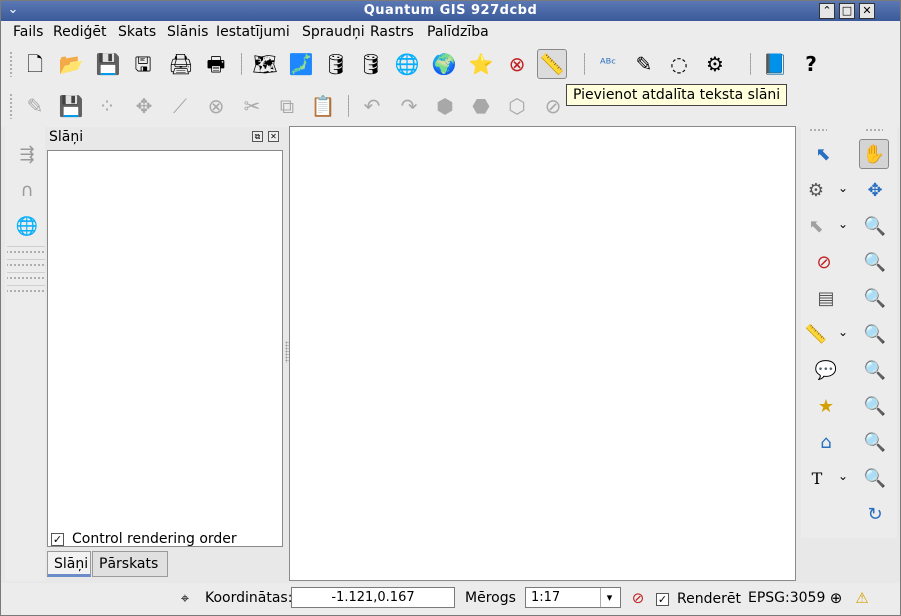 The height and width of the screenshot is (616, 901). I want to click on add-raster-layer-button: 🗾, so click(301, 64).